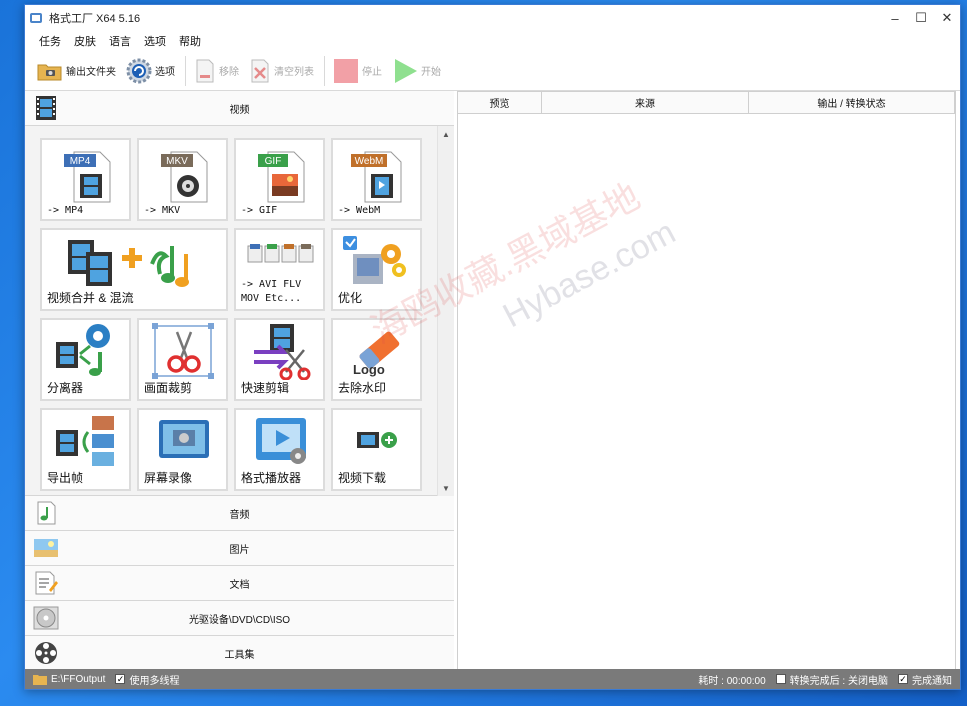 This screenshot has width=967, height=706. What do you see at coordinates (36, 18) in the screenshot?
I see `app-logo-icon` at bounding box center [36, 18].